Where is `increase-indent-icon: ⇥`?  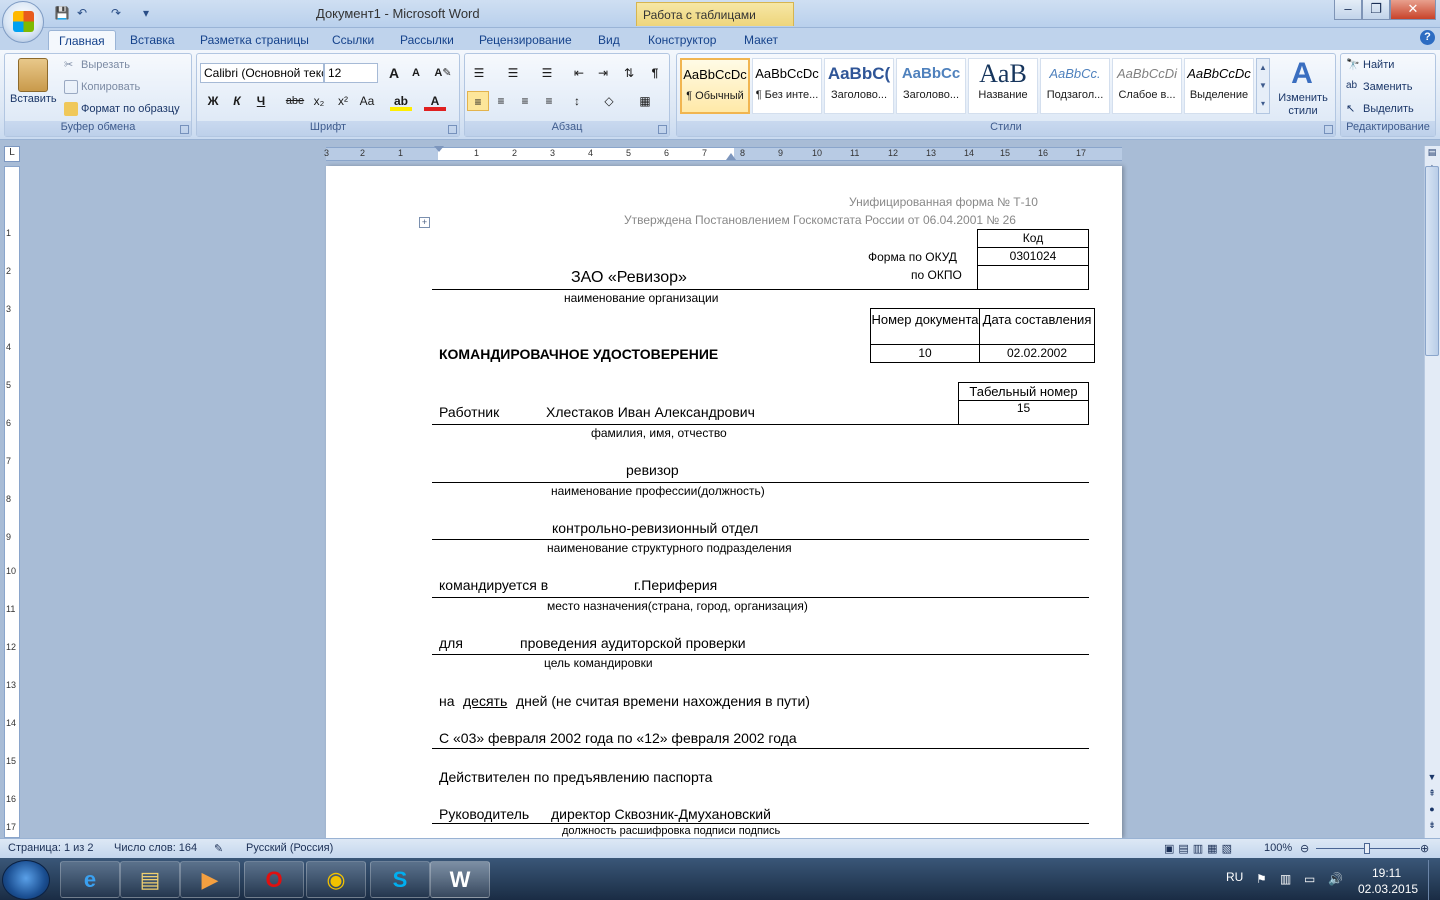 increase-indent-icon: ⇥ is located at coordinates (603, 73).